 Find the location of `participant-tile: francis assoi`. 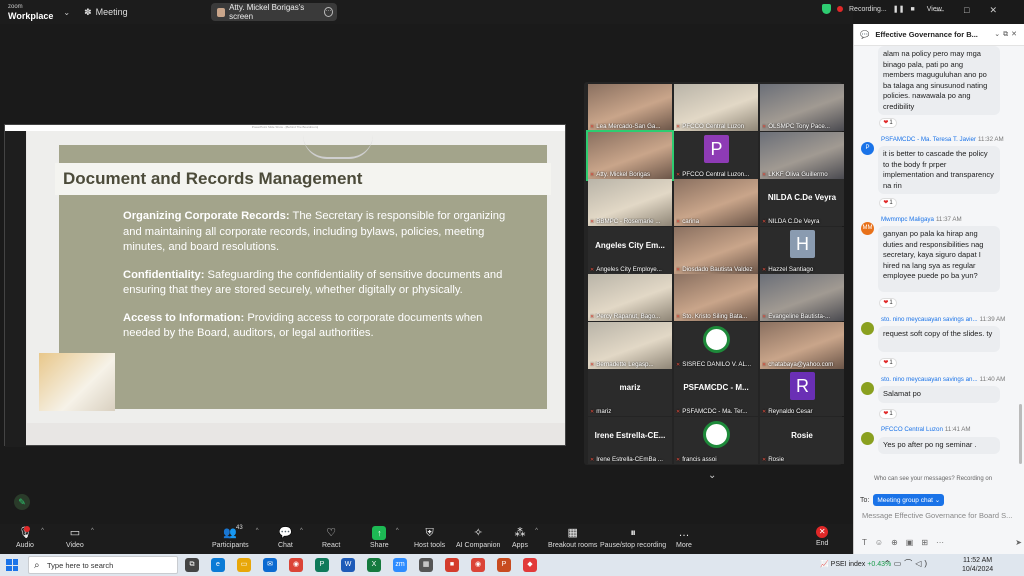

participant-tile: francis assoi is located at coordinates (716, 440).